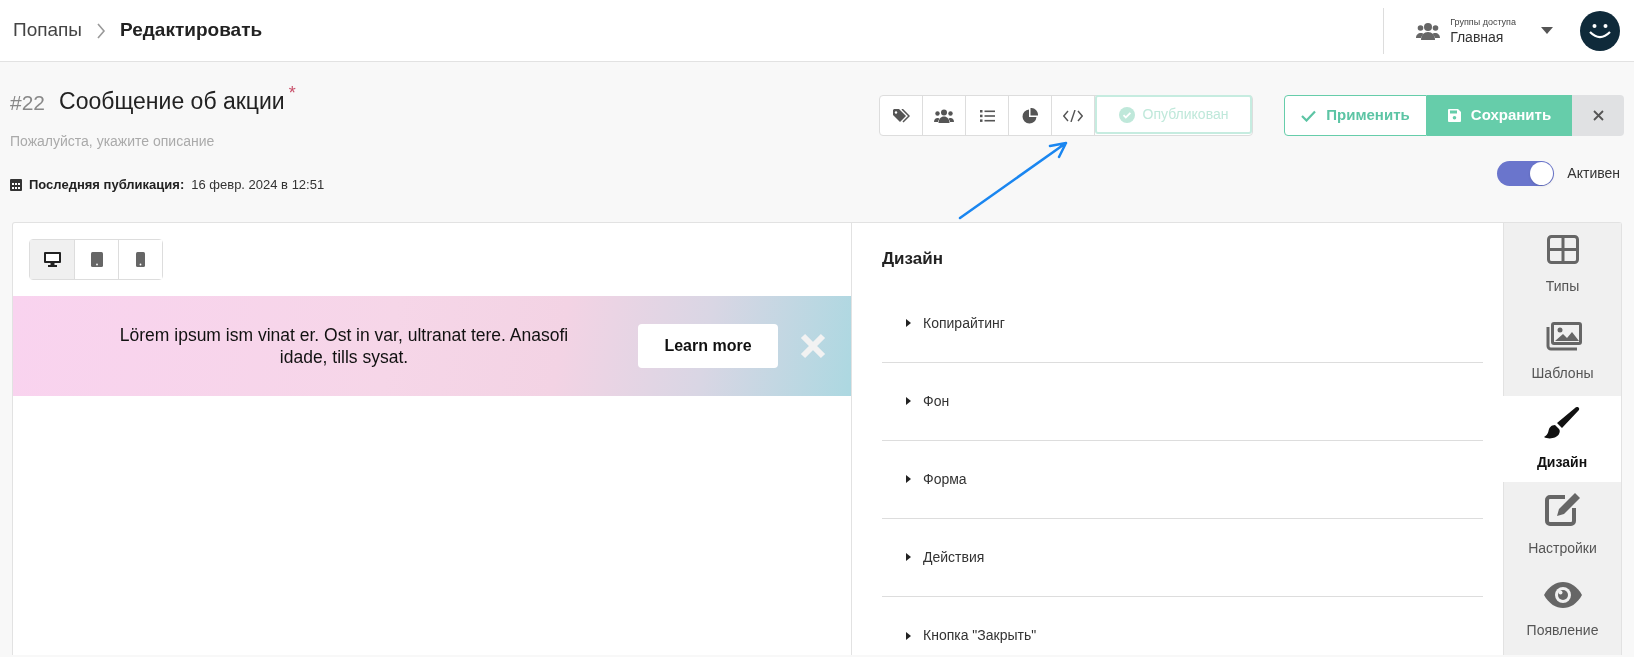 Image resolution: width=1634 pixels, height=657 pixels. What do you see at coordinates (48, 30) in the screenshot?
I see `breadcrumb-link: Попапы` at bounding box center [48, 30].